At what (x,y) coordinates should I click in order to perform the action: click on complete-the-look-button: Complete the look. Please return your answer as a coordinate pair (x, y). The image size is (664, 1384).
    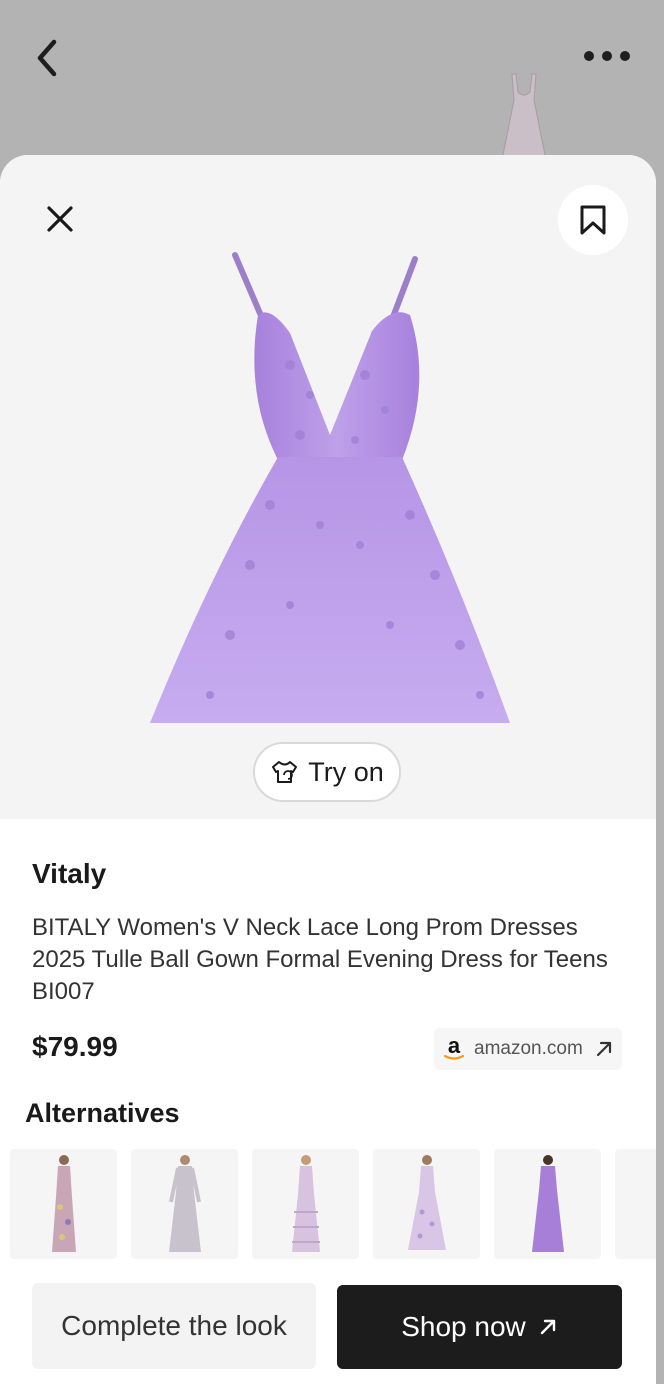
    Looking at the image, I should click on (174, 1326).